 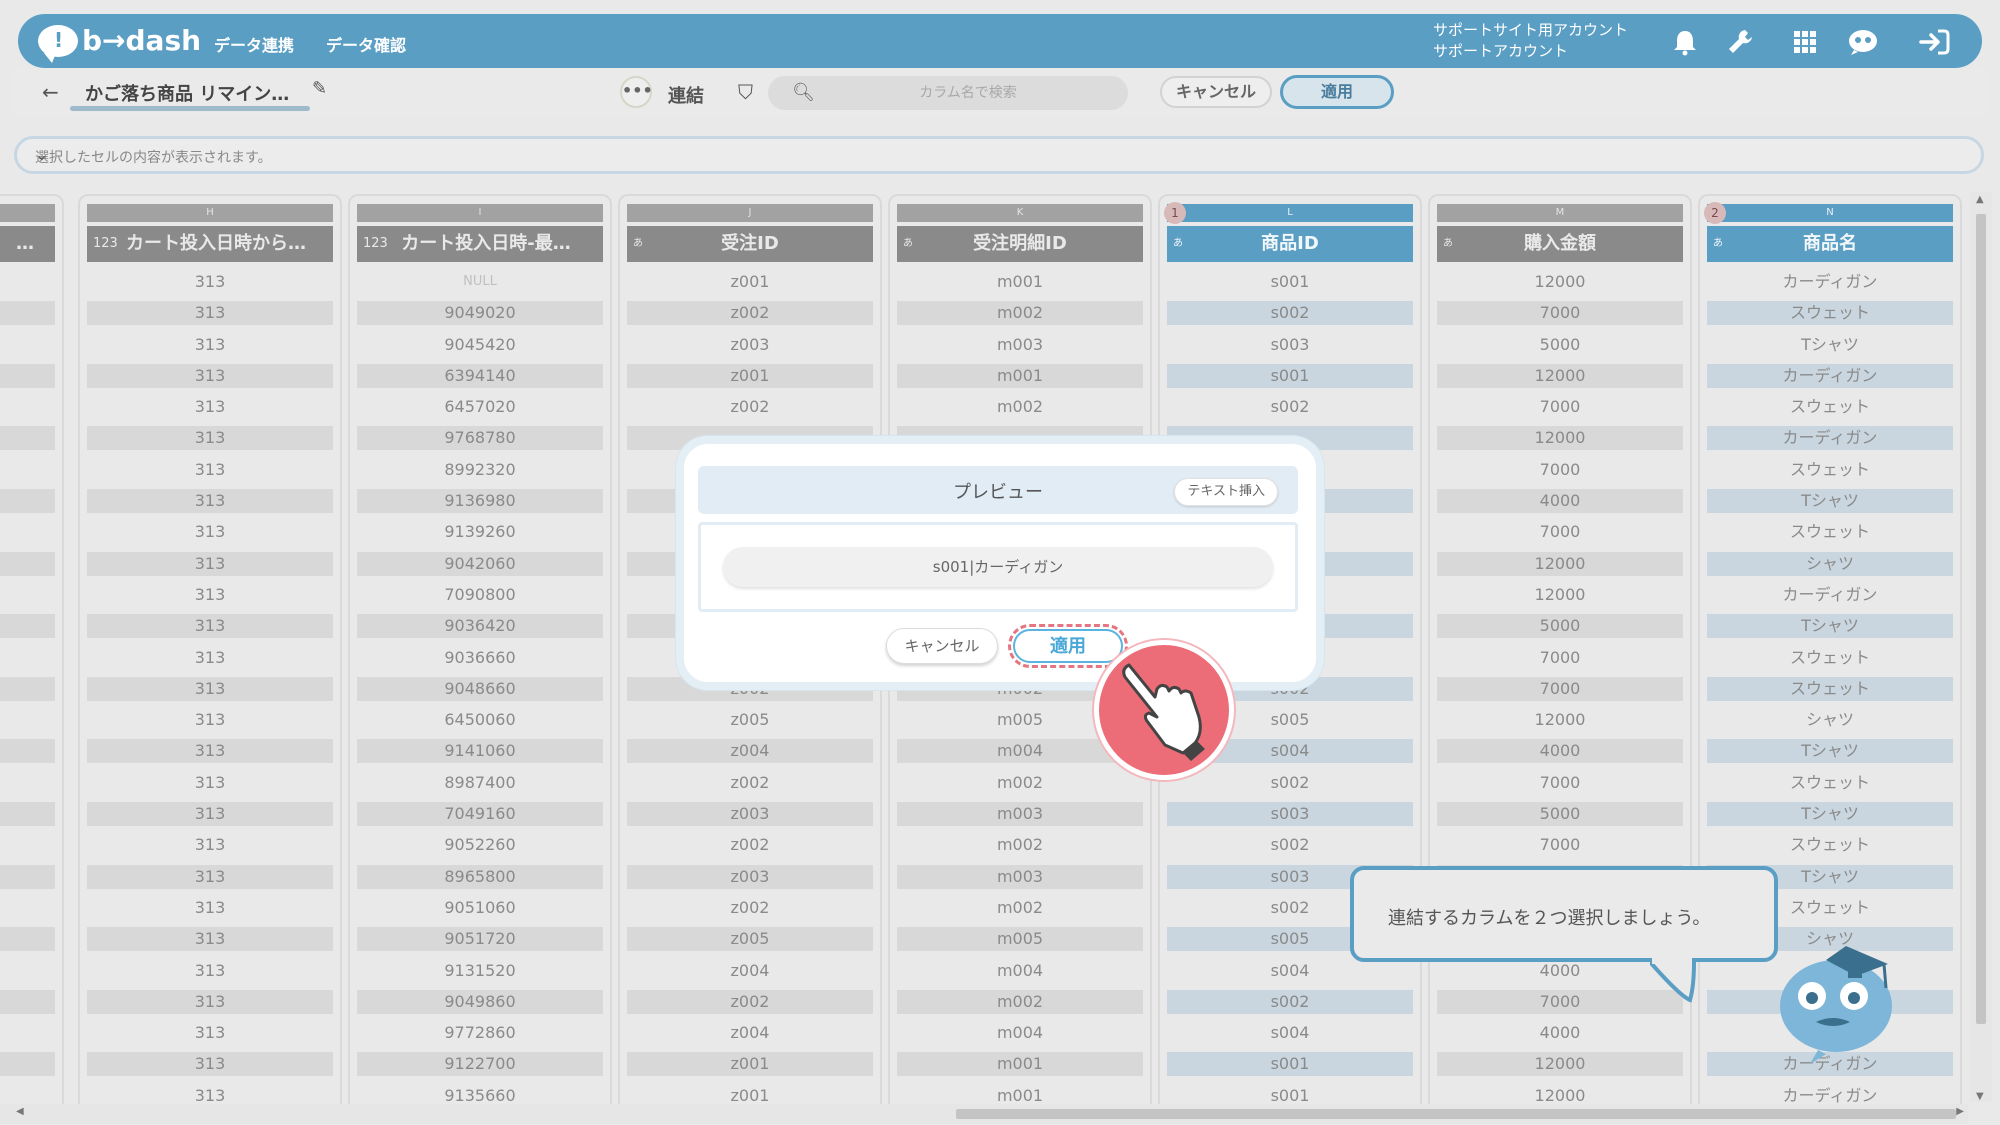 What do you see at coordinates (480, 751) in the screenshot?
I see `table-cell: 9141060` at bounding box center [480, 751].